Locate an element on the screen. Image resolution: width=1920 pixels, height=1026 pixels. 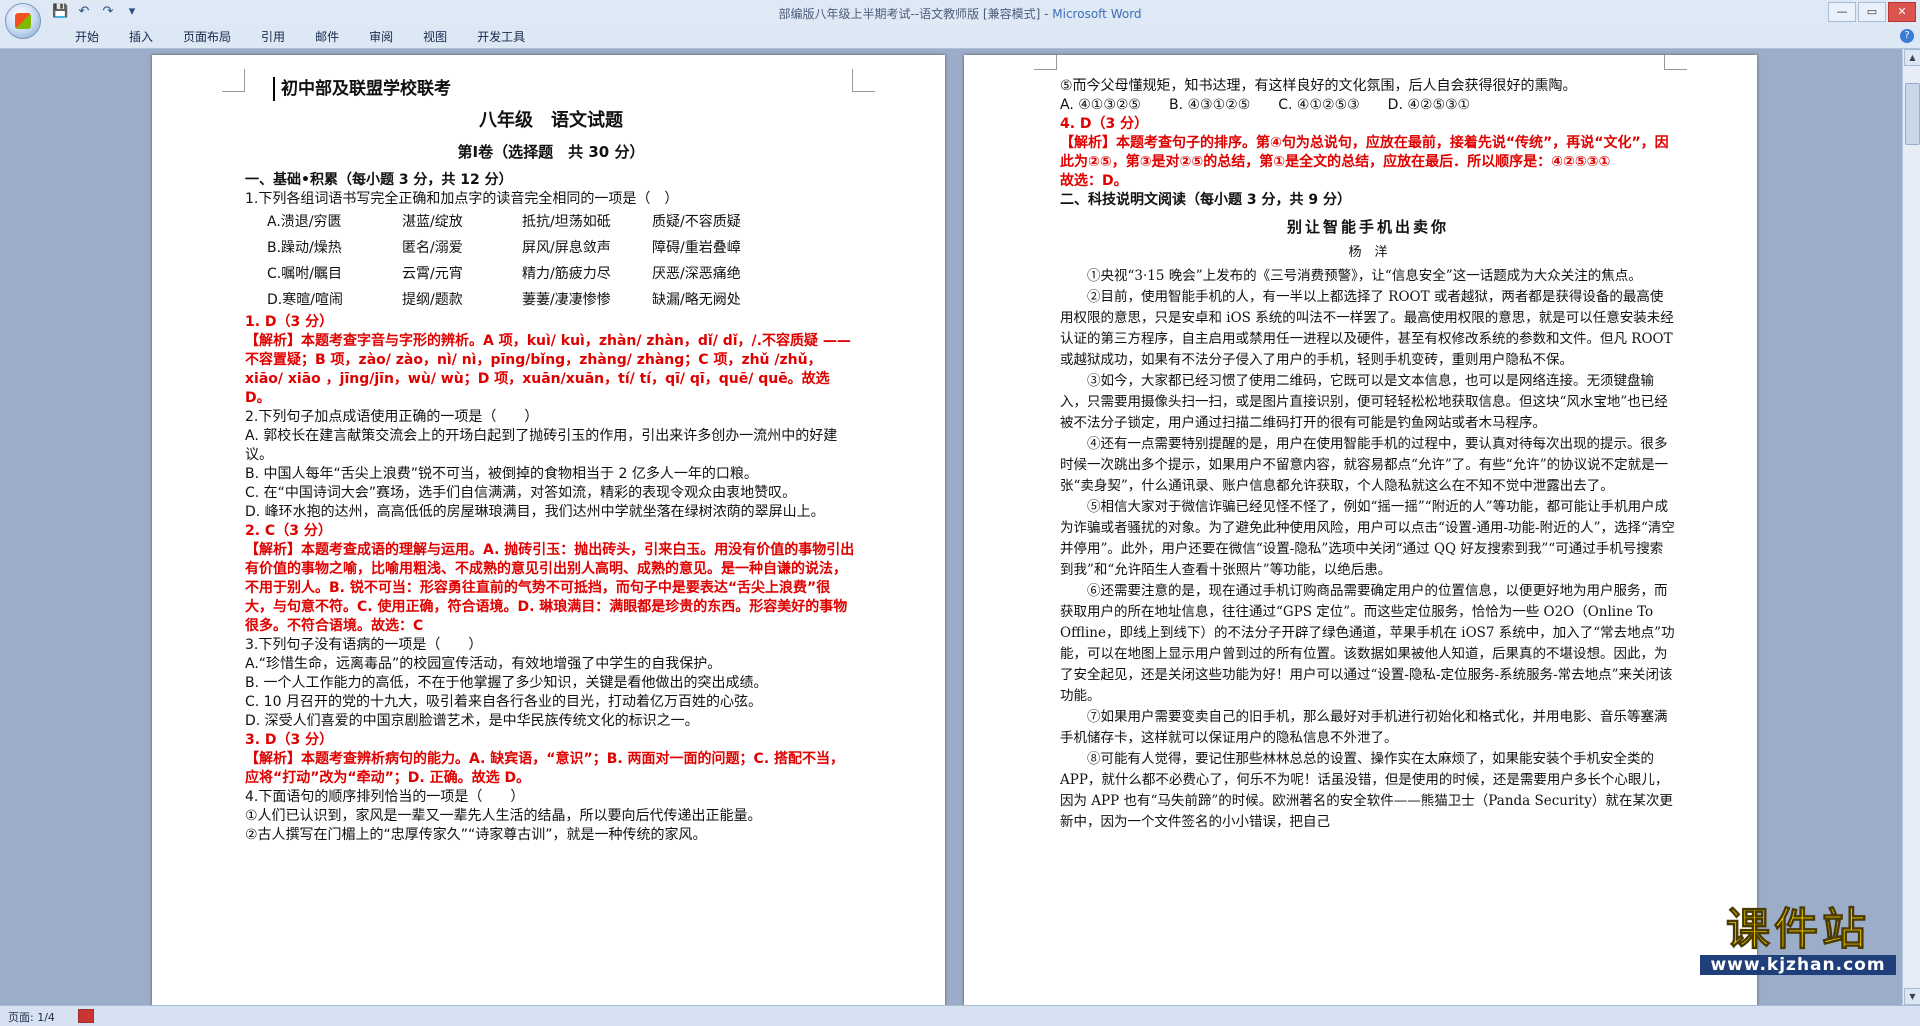
watermark-logo: 课件站 www.kjzhan.com is located at coordinates (1798, 939).